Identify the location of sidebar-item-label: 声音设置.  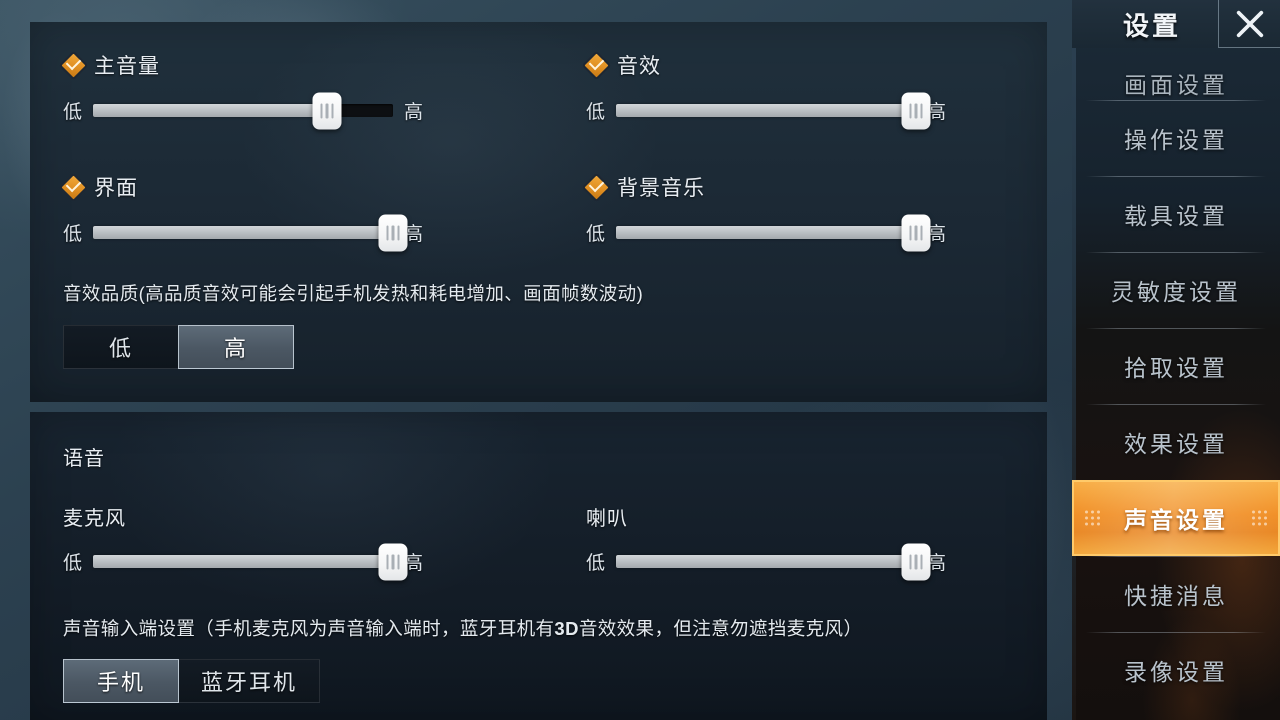
(1176, 520).